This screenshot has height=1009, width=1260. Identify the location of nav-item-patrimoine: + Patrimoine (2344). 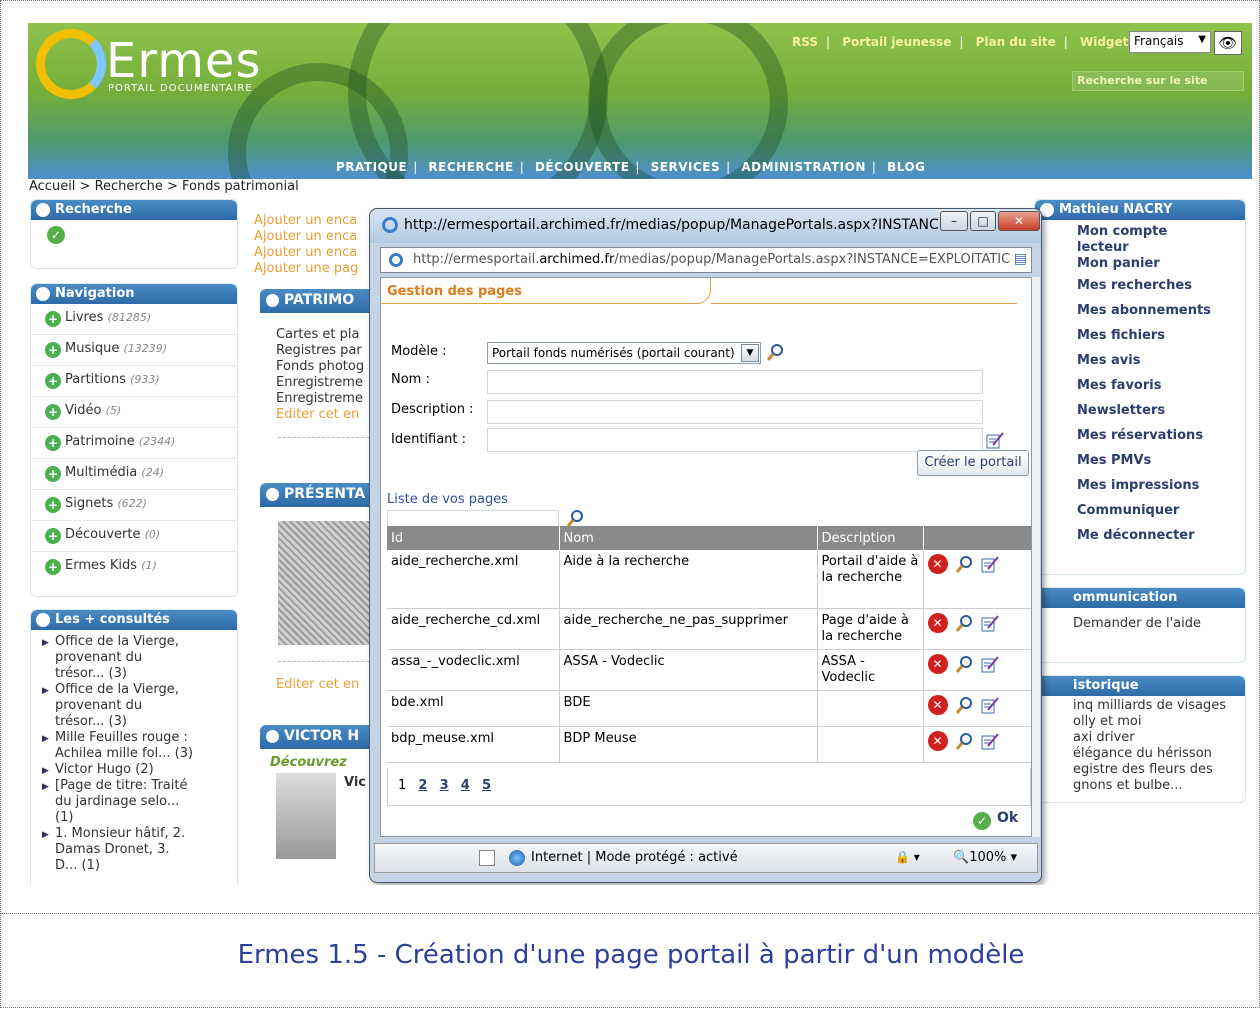
(134, 443).